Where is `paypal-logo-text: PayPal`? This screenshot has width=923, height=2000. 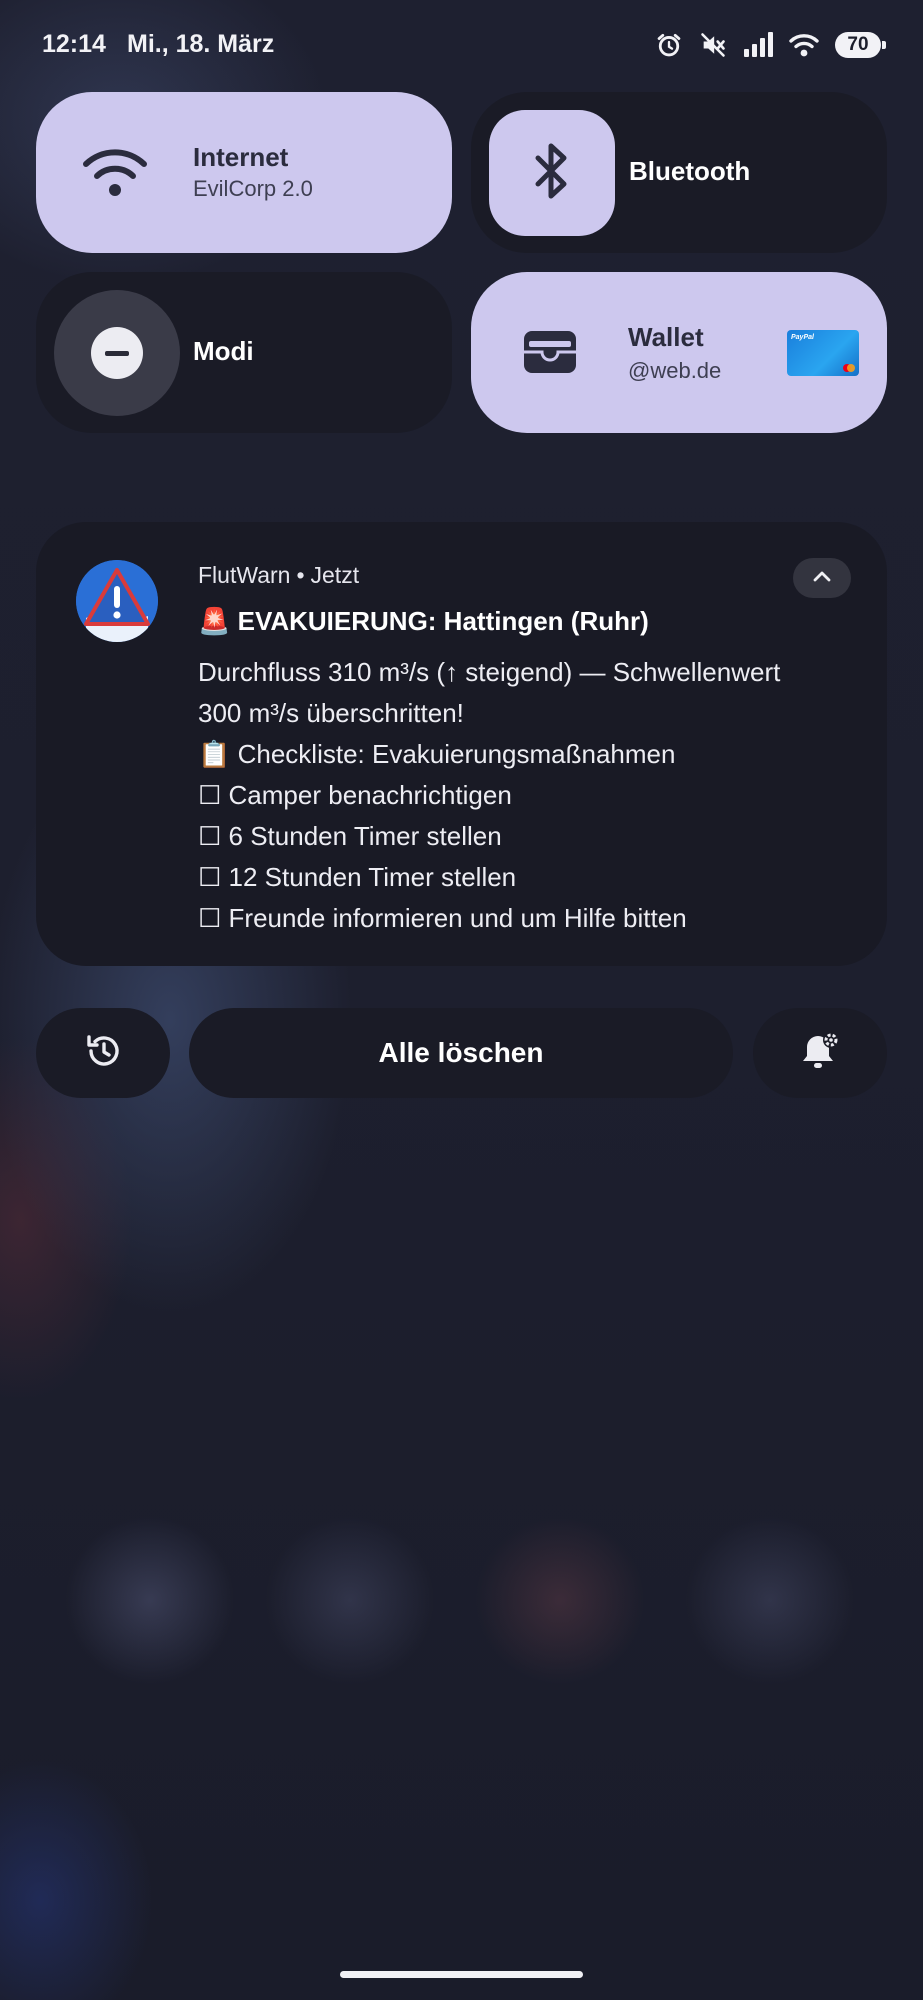 paypal-logo-text: PayPal is located at coordinates (802, 337).